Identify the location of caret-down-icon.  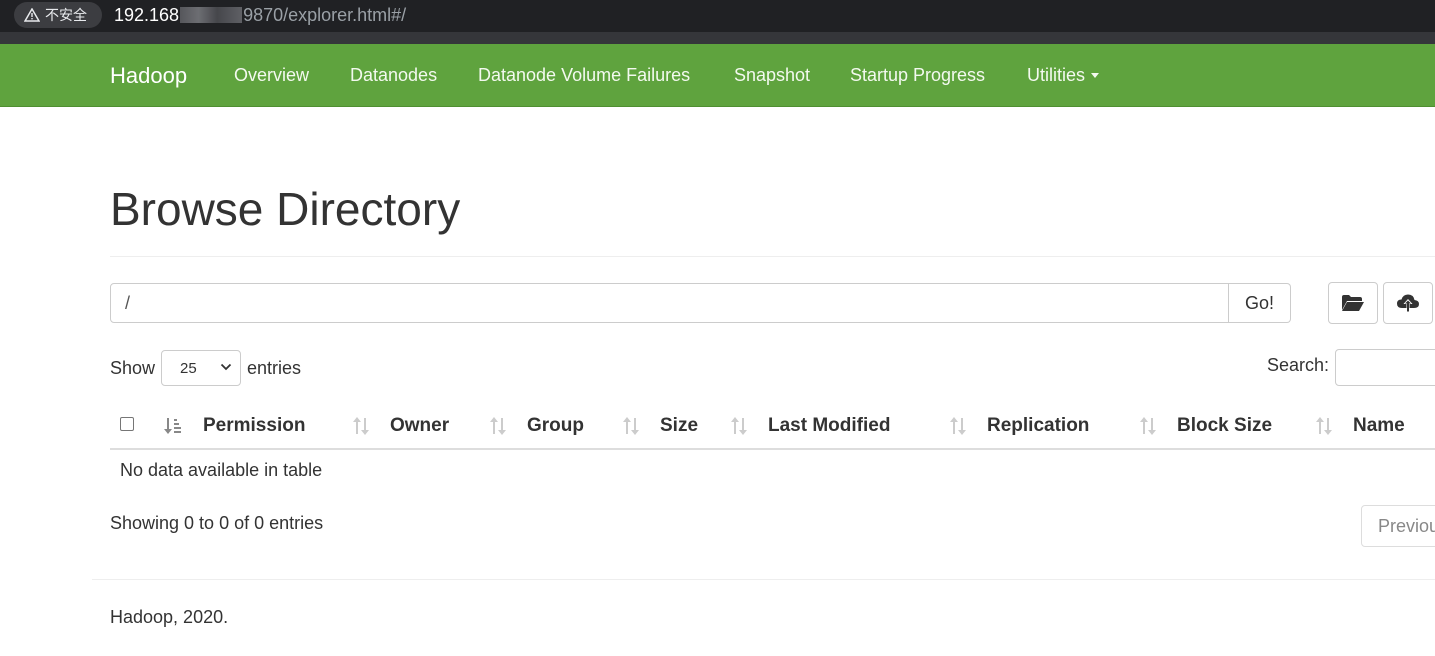
(1095, 75).